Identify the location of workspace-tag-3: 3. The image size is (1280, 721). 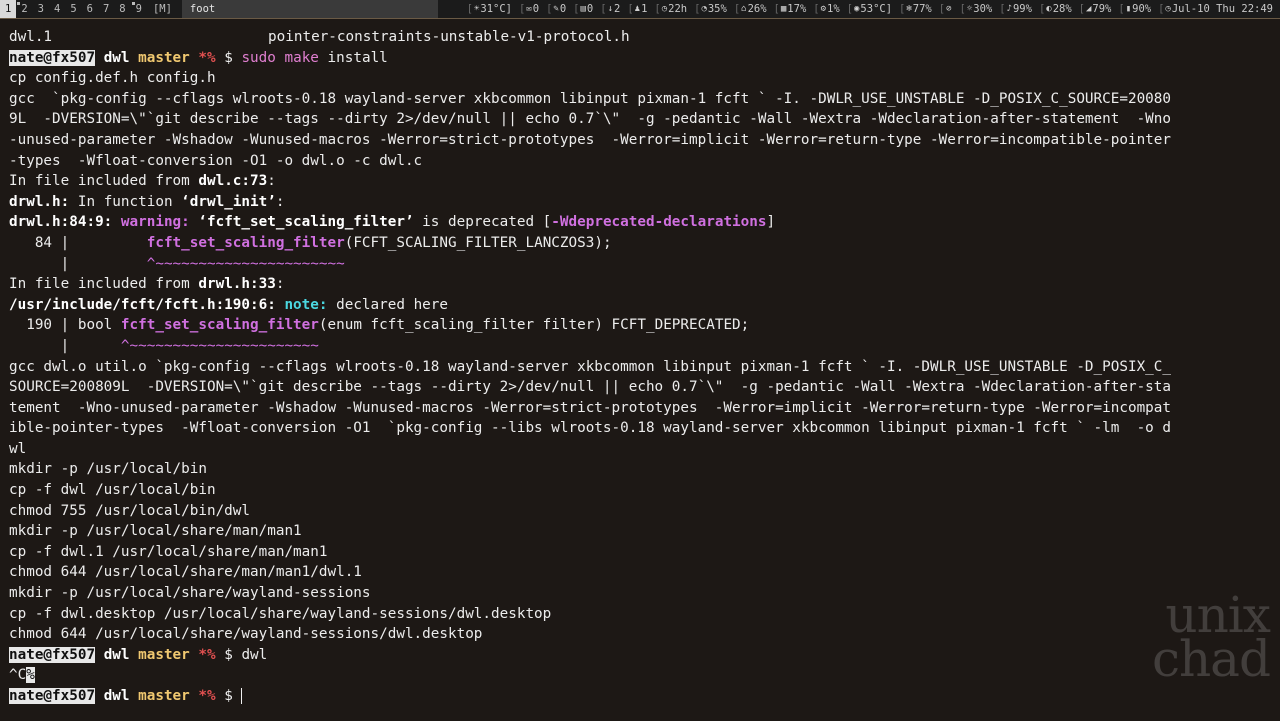
(41, 9).